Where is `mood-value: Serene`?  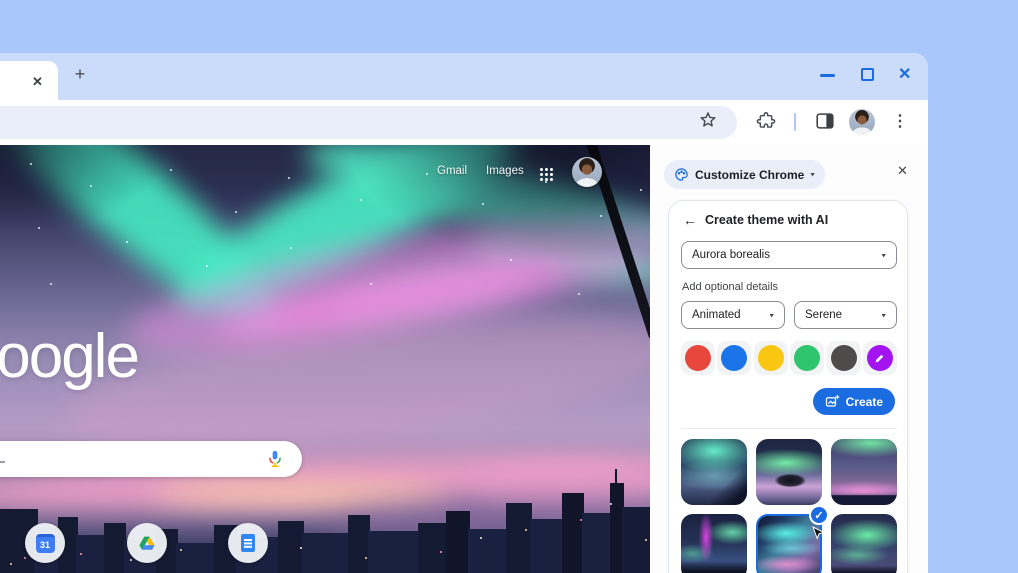
mood-value: Serene is located at coordinates (824, 315).